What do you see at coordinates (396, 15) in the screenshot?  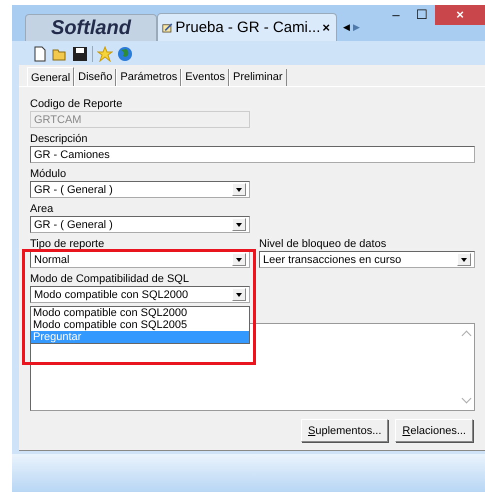 I see `minimize-button: –` at bounding box center [396, 15].